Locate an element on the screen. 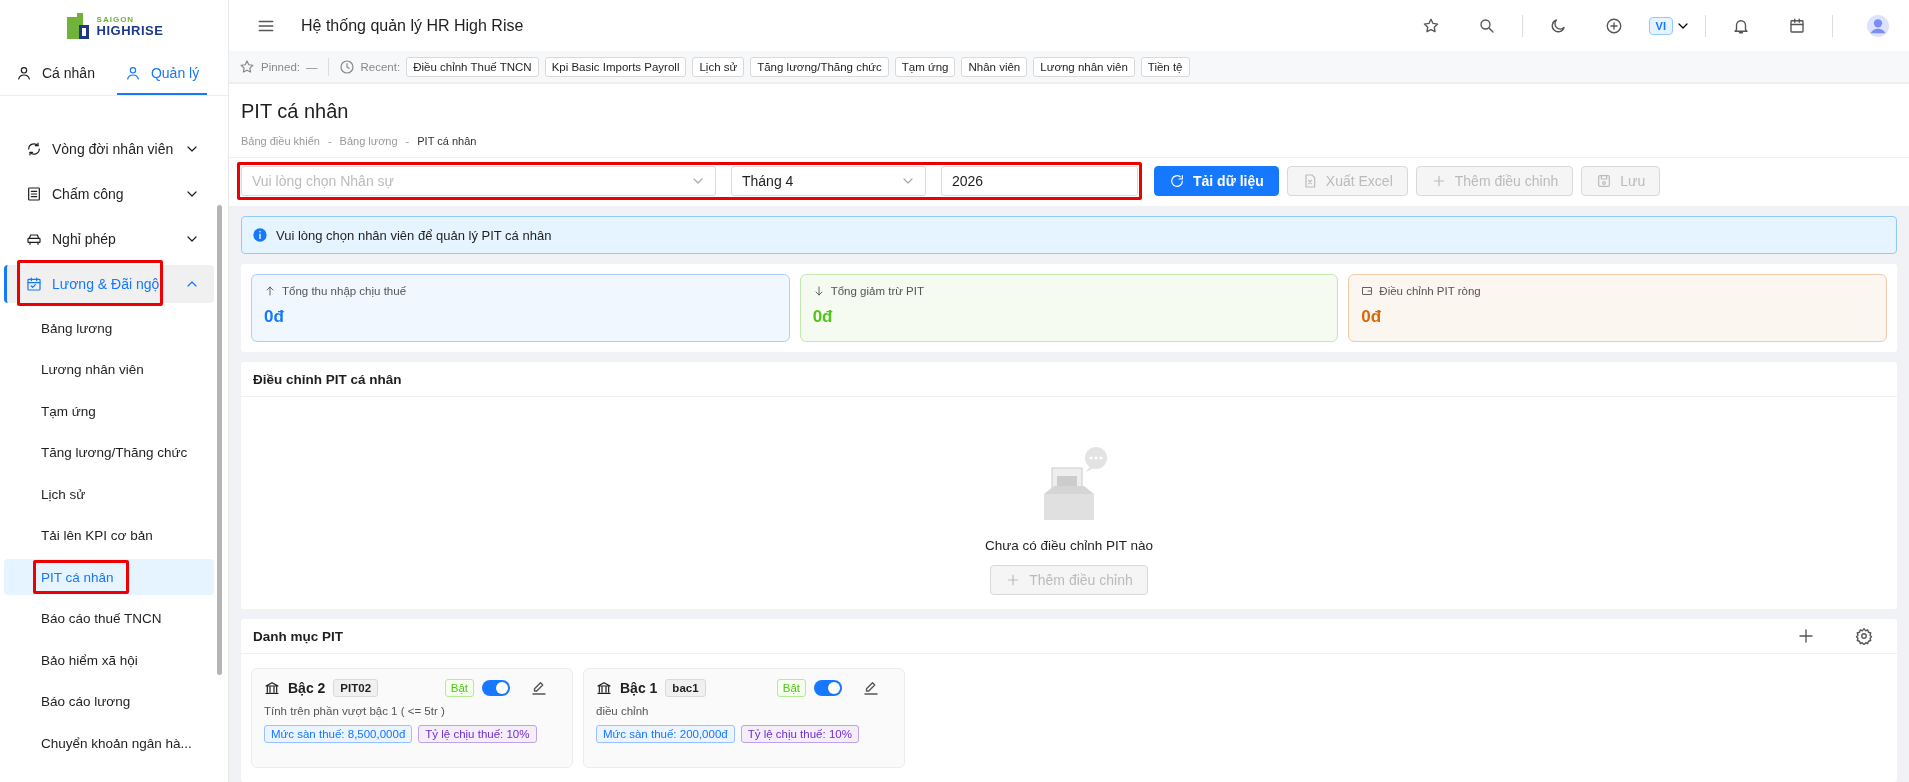  month-select: Tháng 4 is located at coordinates (828, 181).